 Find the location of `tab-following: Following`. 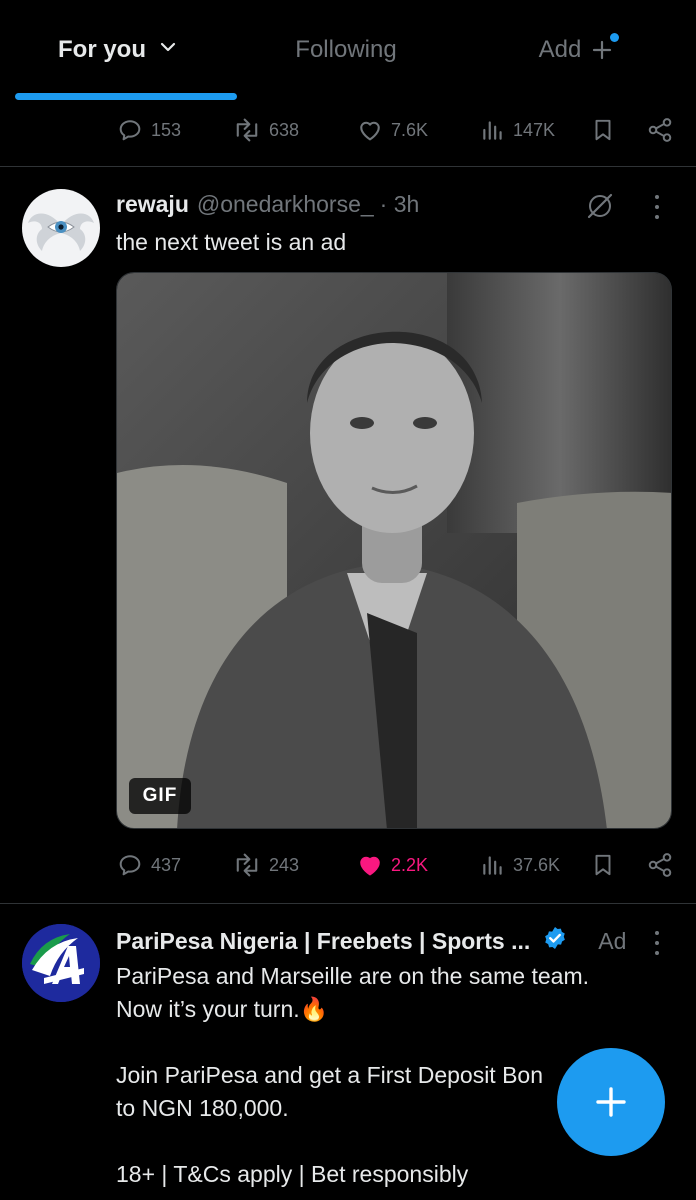

tab-following: Following is located at coordinates (346, 50).